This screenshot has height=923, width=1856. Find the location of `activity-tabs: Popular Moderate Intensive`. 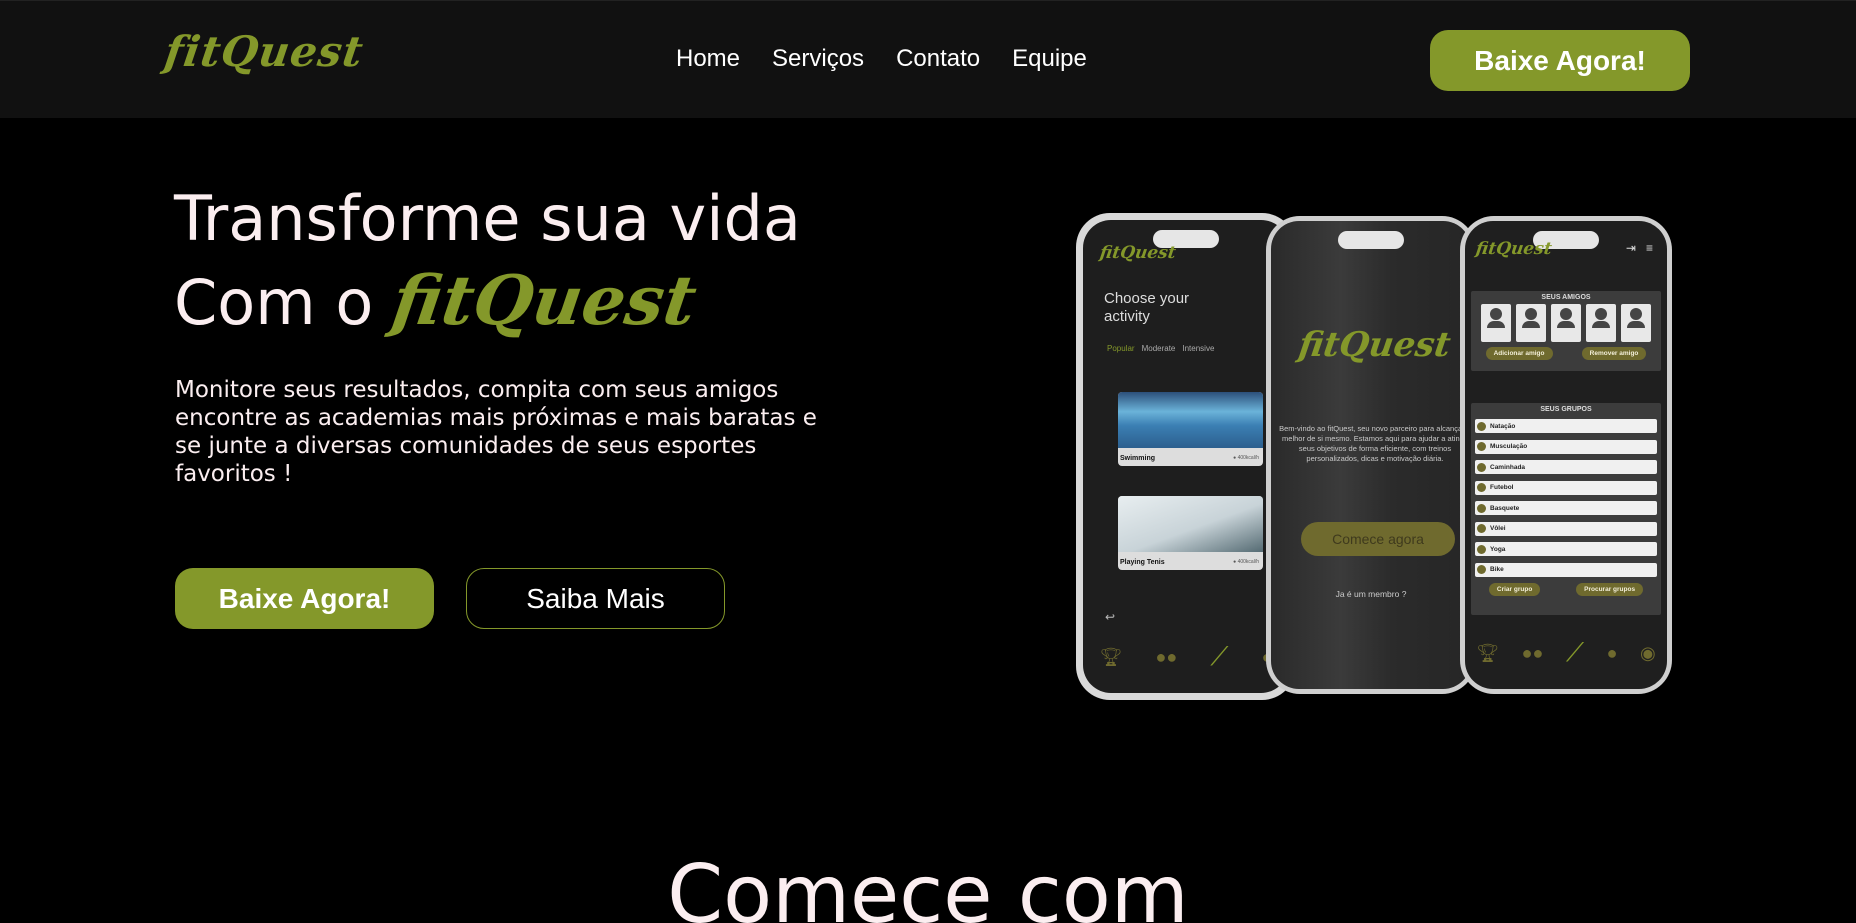

activity-tabs: Popular Moderate Intensive is located at coordinates (1160, 348).